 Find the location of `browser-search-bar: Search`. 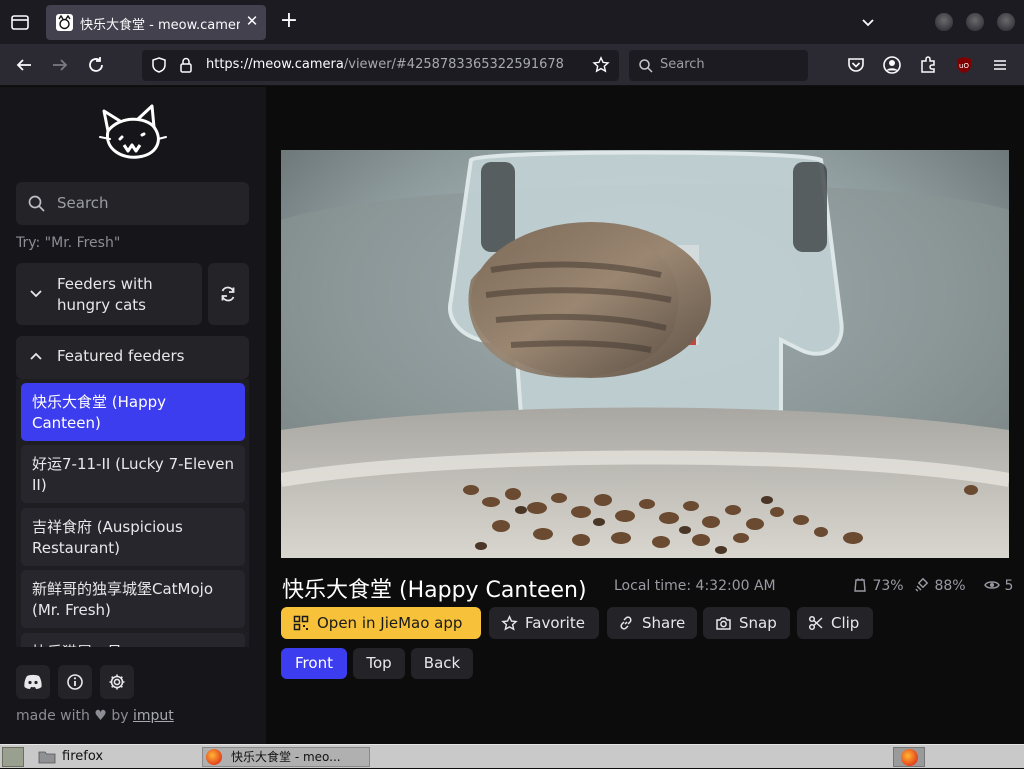

browser-search-bar: Search is located at coordinates (718, 65).